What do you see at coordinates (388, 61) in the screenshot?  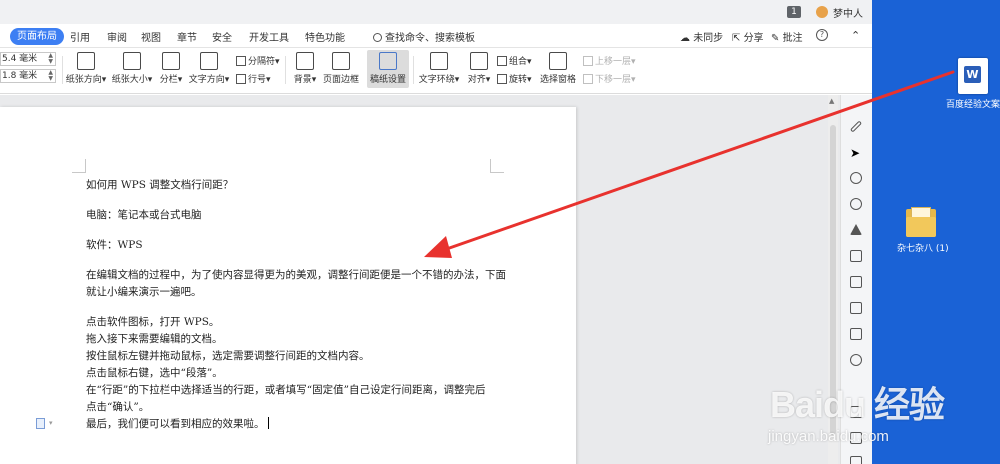 I see `grid-settings-icon` at bounding box center [388, 61].